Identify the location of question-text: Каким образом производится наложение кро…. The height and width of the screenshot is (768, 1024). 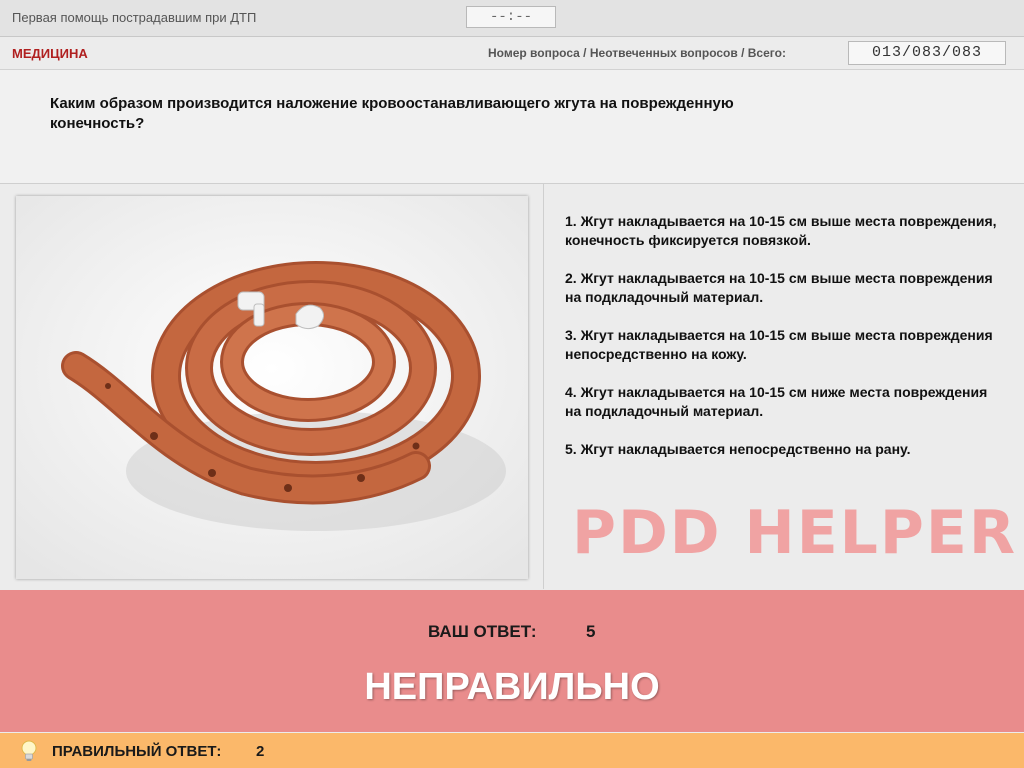
(392, 113).